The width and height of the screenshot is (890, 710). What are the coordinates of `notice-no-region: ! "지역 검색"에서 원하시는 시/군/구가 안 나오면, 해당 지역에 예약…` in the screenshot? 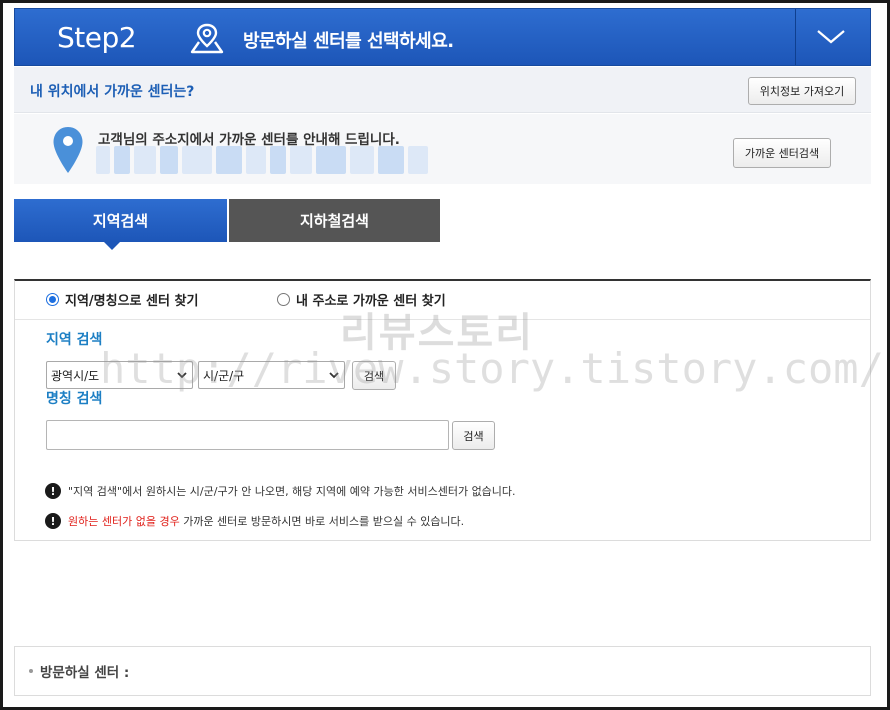 It's located at (280, 491).